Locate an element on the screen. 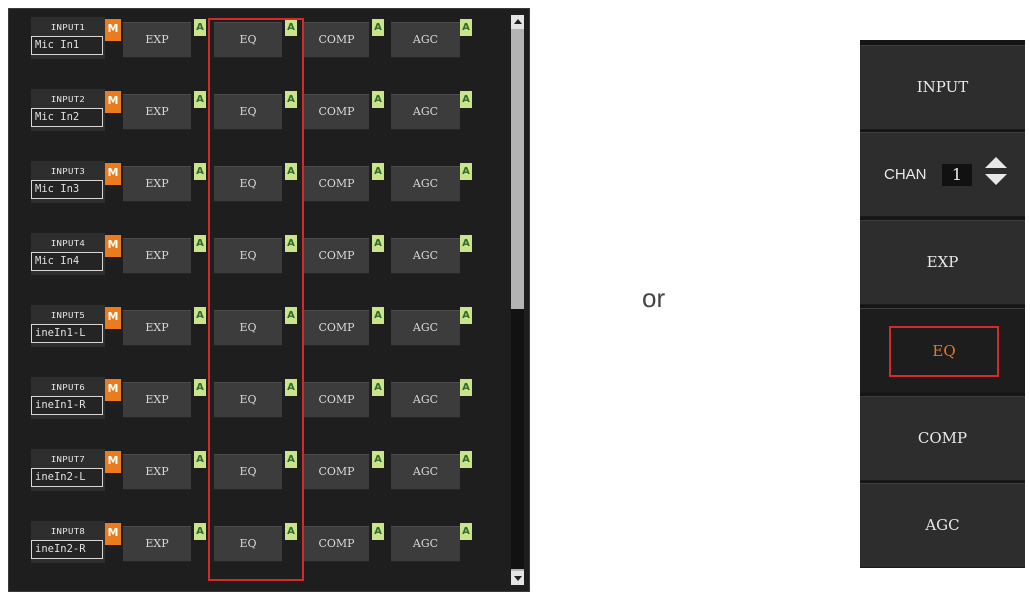 This screenshot has width=1030, height=596. input-name-field: Mic In2 is located at coordinates (67, 117).